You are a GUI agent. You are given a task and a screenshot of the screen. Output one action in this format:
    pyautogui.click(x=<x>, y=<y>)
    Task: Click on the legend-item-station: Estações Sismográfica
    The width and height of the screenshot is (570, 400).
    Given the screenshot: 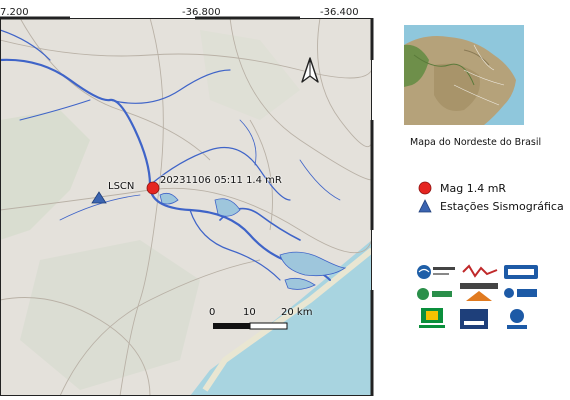 What is the action you would take?
    pyautogui.click(x=491, y=206)
    